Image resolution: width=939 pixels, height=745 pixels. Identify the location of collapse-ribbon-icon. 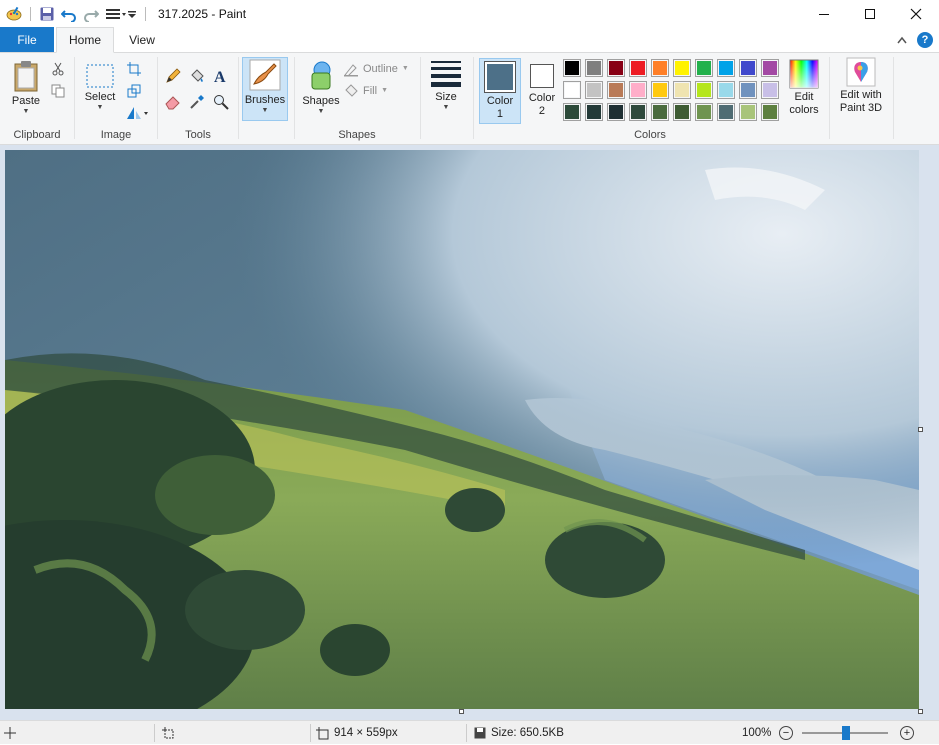
(902, 40).